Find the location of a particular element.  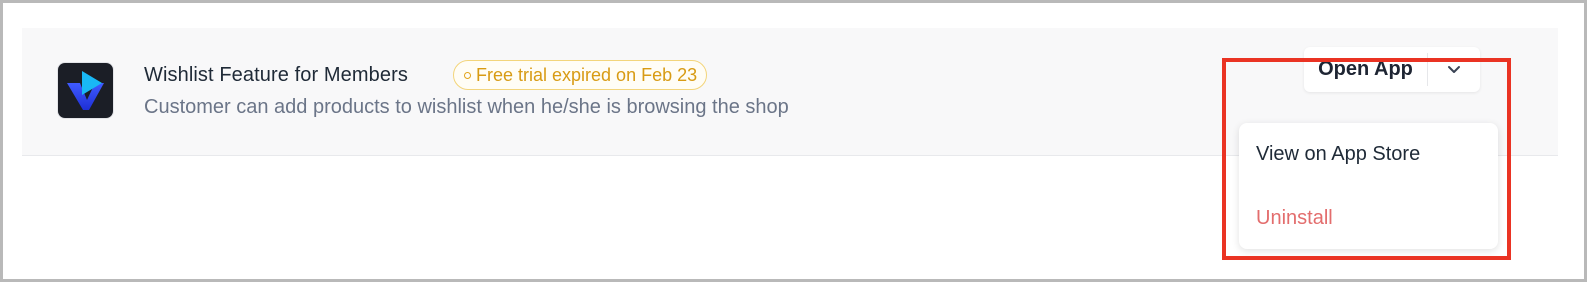

trial-status-text: Free trial expired on Feb 23 is located at coordinates (587, 74).